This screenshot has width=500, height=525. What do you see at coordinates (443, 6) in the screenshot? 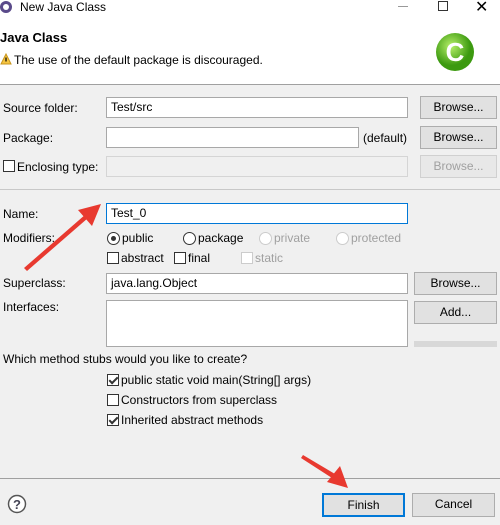
I see `maximize-button` at bounding box center [443, 6].